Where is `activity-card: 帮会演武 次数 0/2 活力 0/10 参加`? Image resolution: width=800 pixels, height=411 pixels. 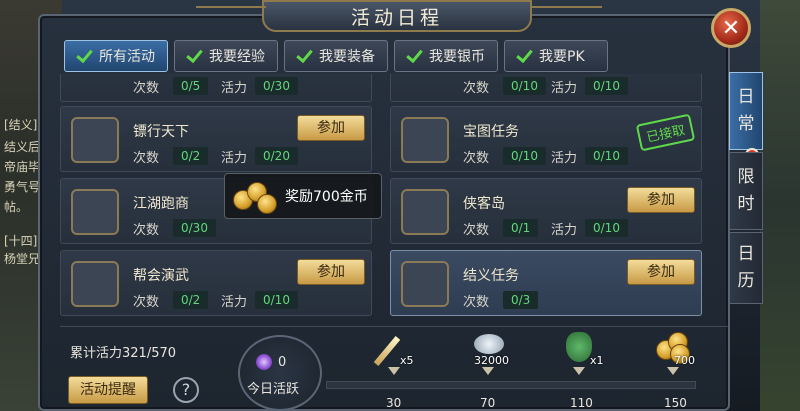
activity-card: 帮会演武 次数 0/2 活力 0/10 参加 is located at coordinates (216, 283).